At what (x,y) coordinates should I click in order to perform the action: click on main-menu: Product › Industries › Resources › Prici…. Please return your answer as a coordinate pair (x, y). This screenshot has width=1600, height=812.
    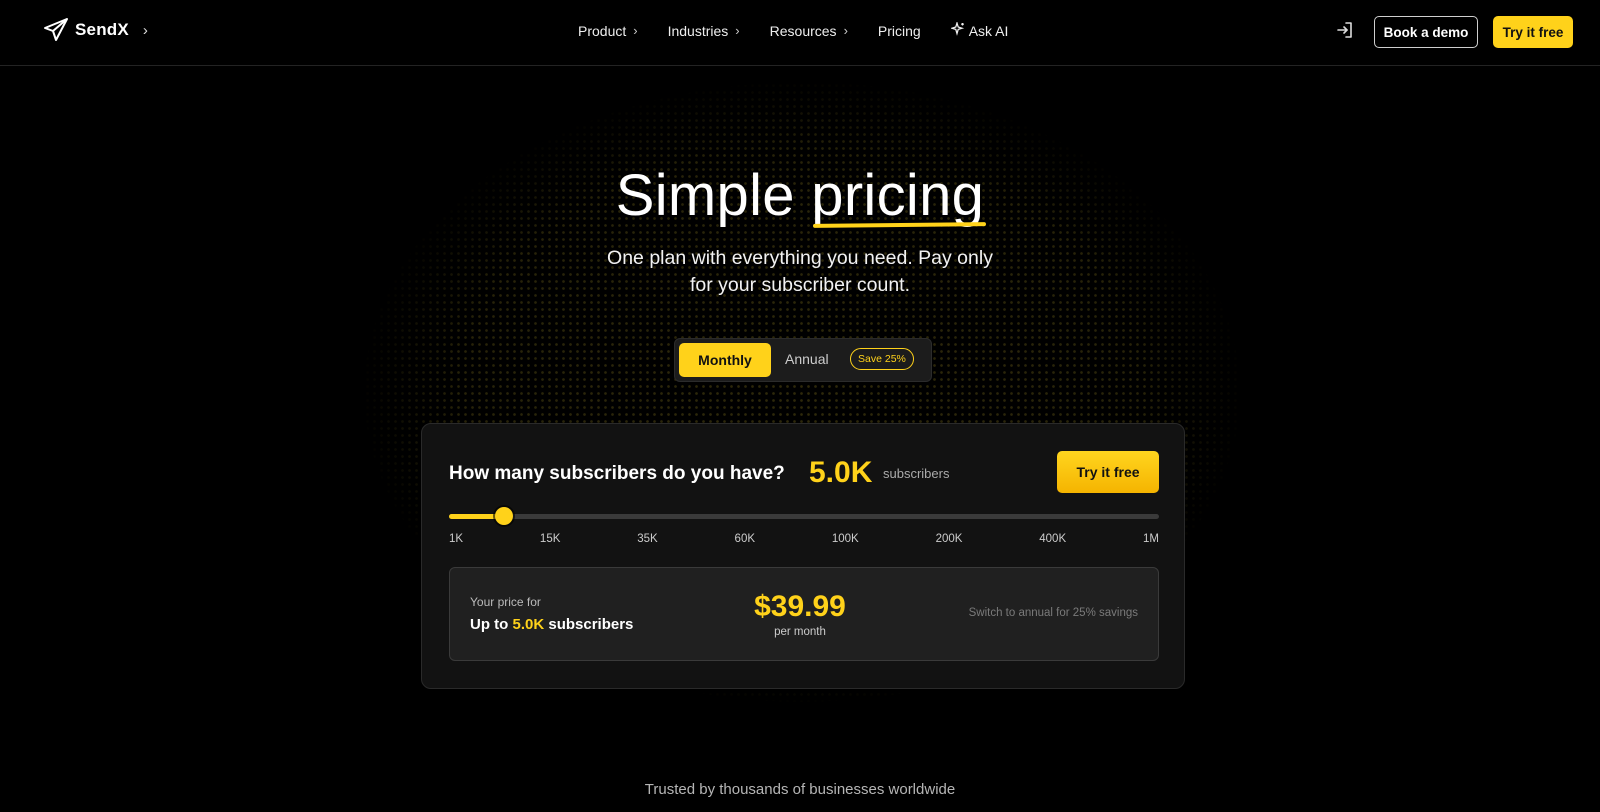
    Looking at the image, I should click on (793, 29).